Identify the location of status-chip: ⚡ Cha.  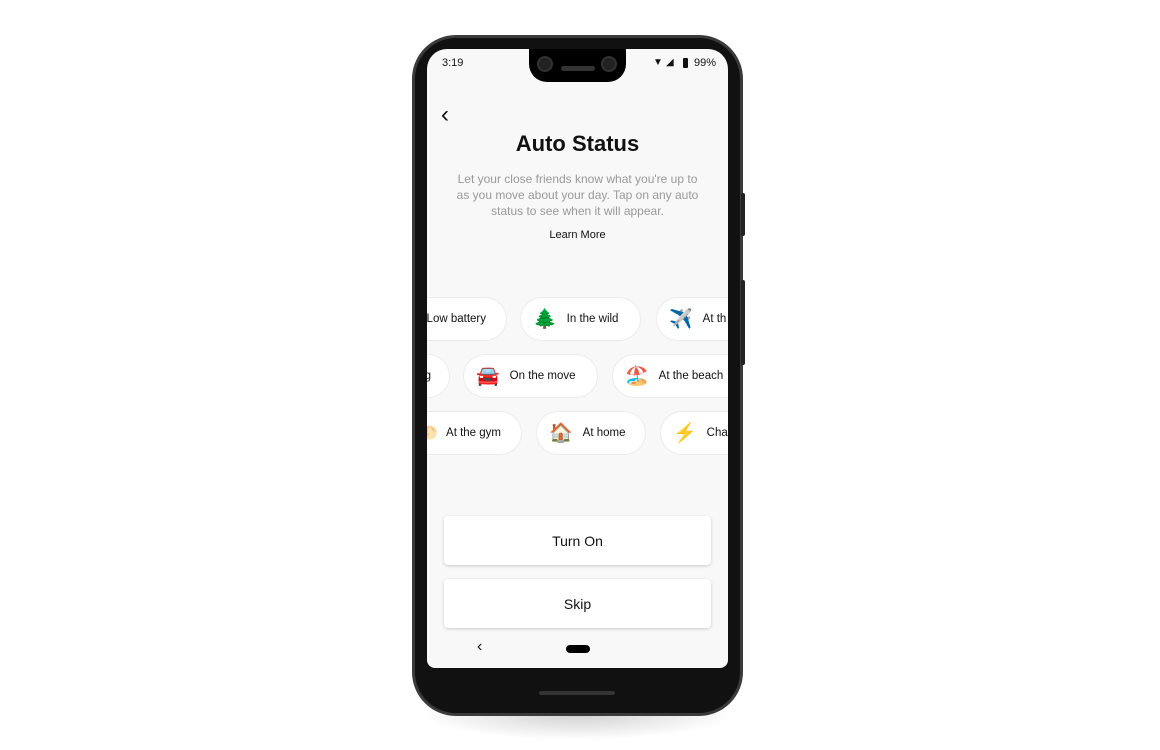
(694, 433).